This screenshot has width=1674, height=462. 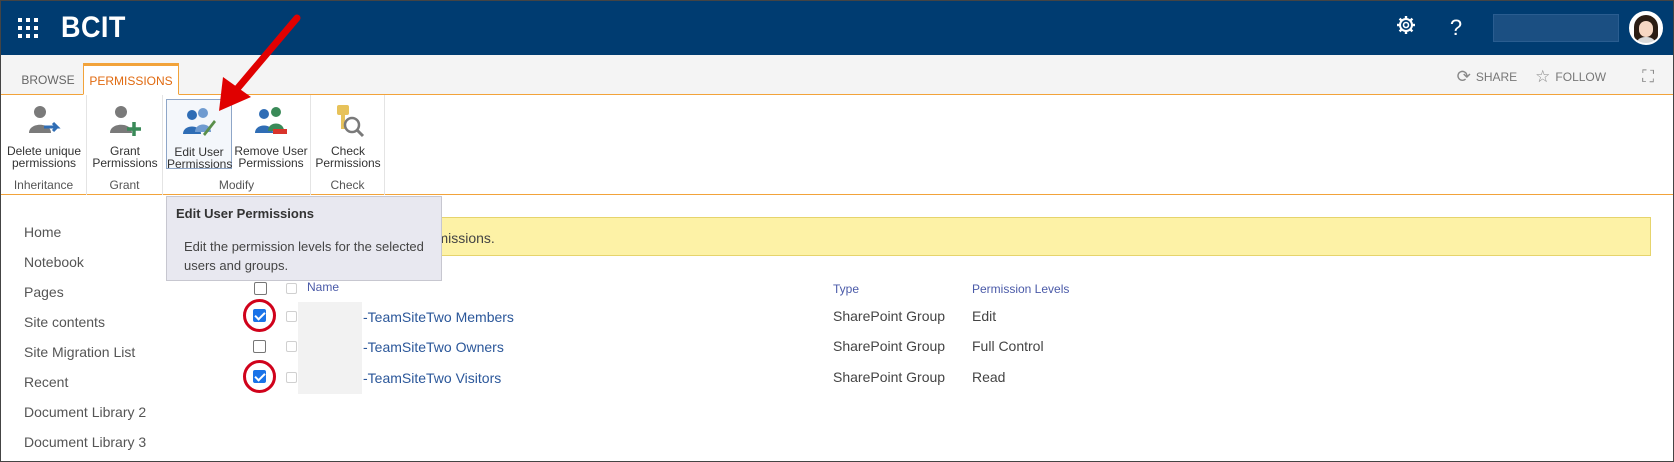 What do you see at coordinates (236, 185) in the screenshot?
I see `group-label-modify: Modify` at bounding box center [236, 185].